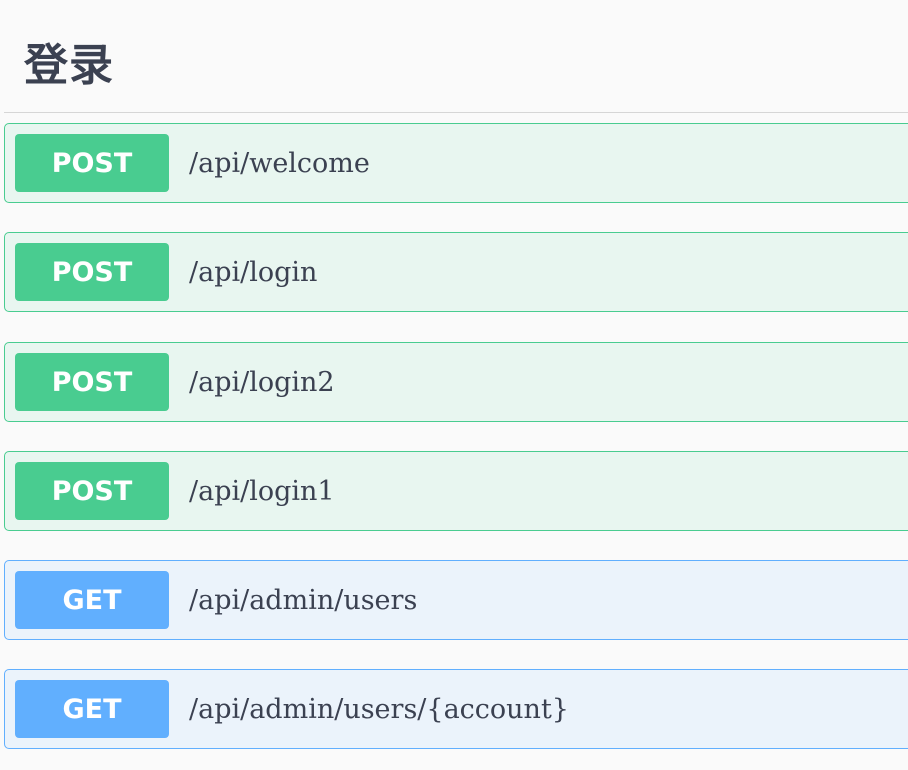  Describe the element at coordinates (262, 491) in the screenshot. I see `operation-path: /api/login1` at that location.